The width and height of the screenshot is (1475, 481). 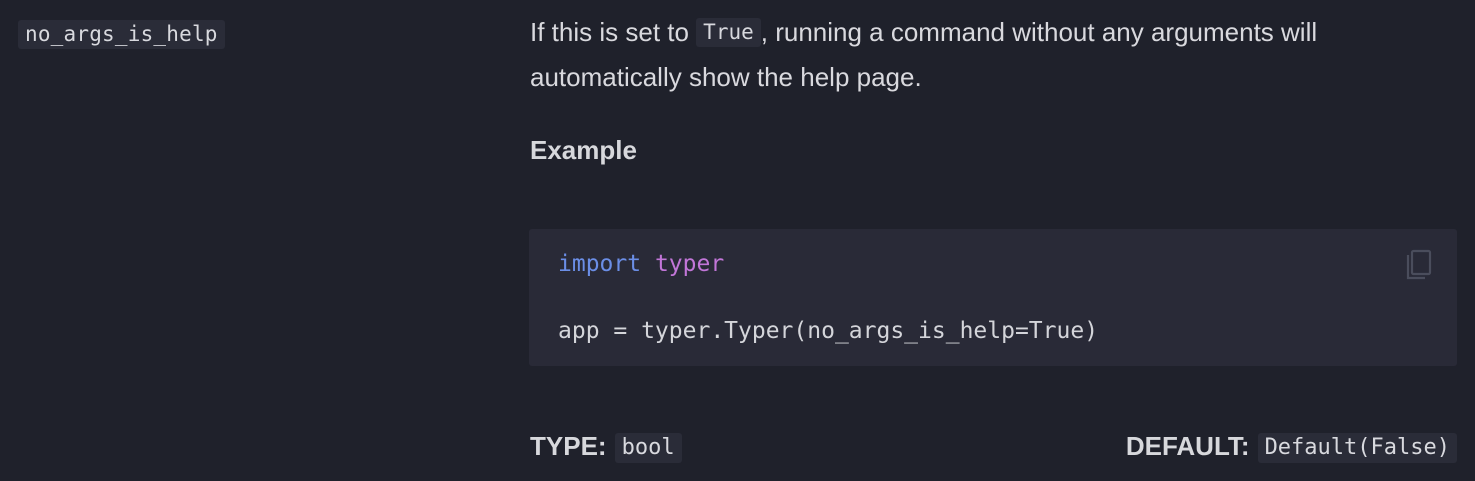 I want to click on example-heading: Example, so click(x=583, y=150).